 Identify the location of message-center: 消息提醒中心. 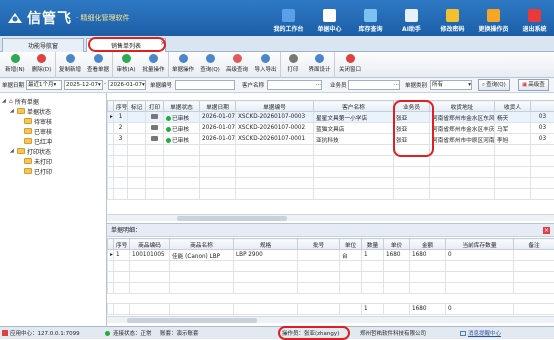
(480, 333).